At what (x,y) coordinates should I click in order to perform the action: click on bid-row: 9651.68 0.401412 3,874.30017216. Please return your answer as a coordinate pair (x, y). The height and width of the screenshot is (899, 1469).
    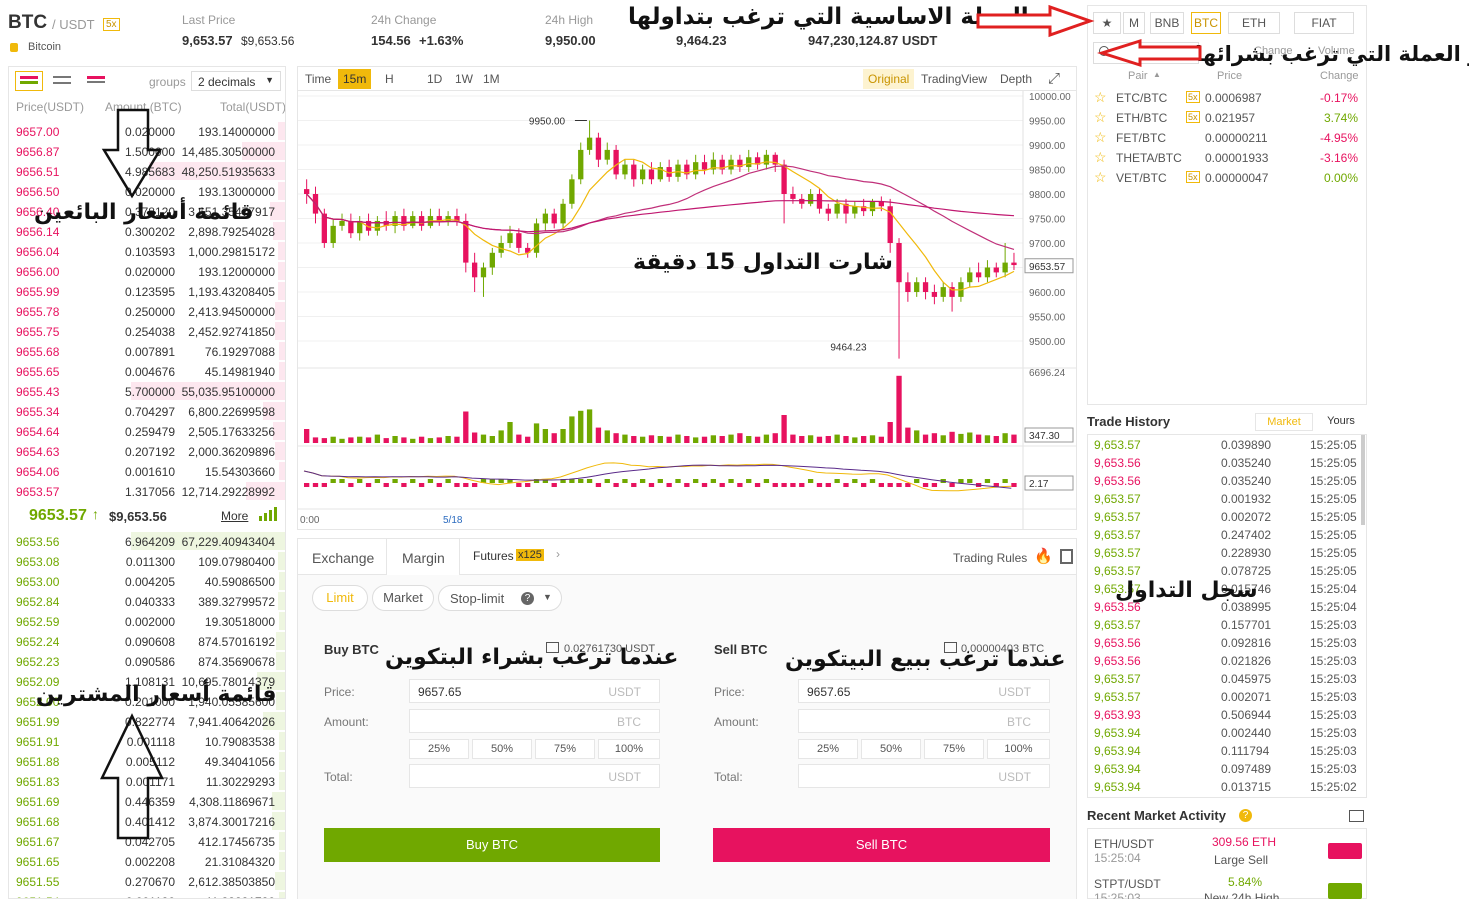
    Looking at the image, I should click on (147, 821).